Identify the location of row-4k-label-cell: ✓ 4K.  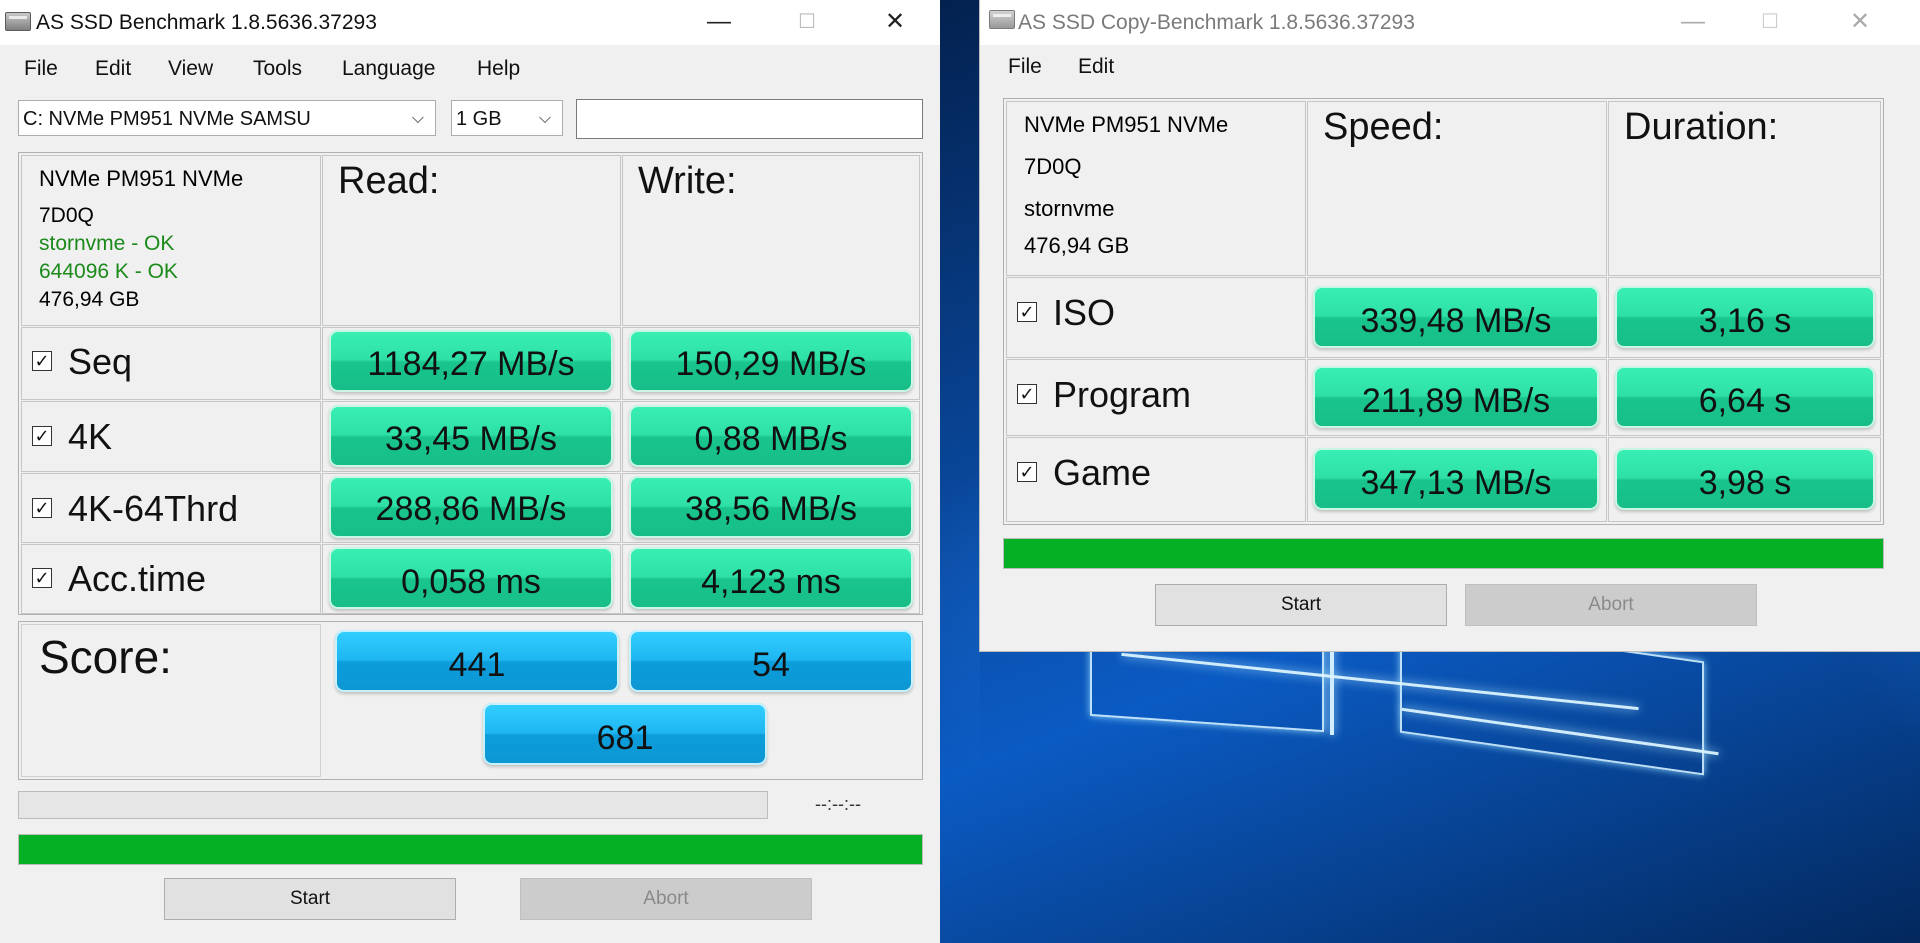
(171, 436).